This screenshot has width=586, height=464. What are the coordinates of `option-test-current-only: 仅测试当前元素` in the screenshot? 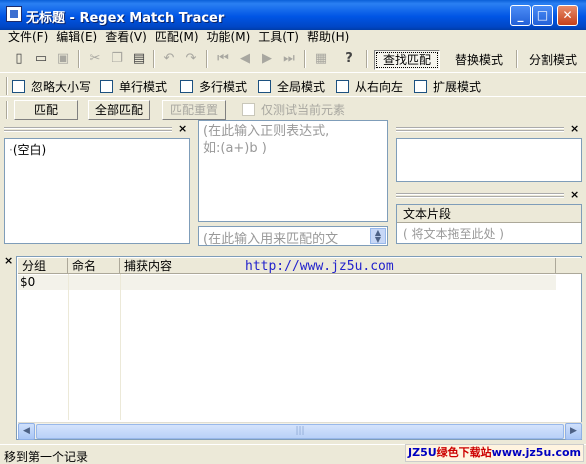 It's located at (293, 109).